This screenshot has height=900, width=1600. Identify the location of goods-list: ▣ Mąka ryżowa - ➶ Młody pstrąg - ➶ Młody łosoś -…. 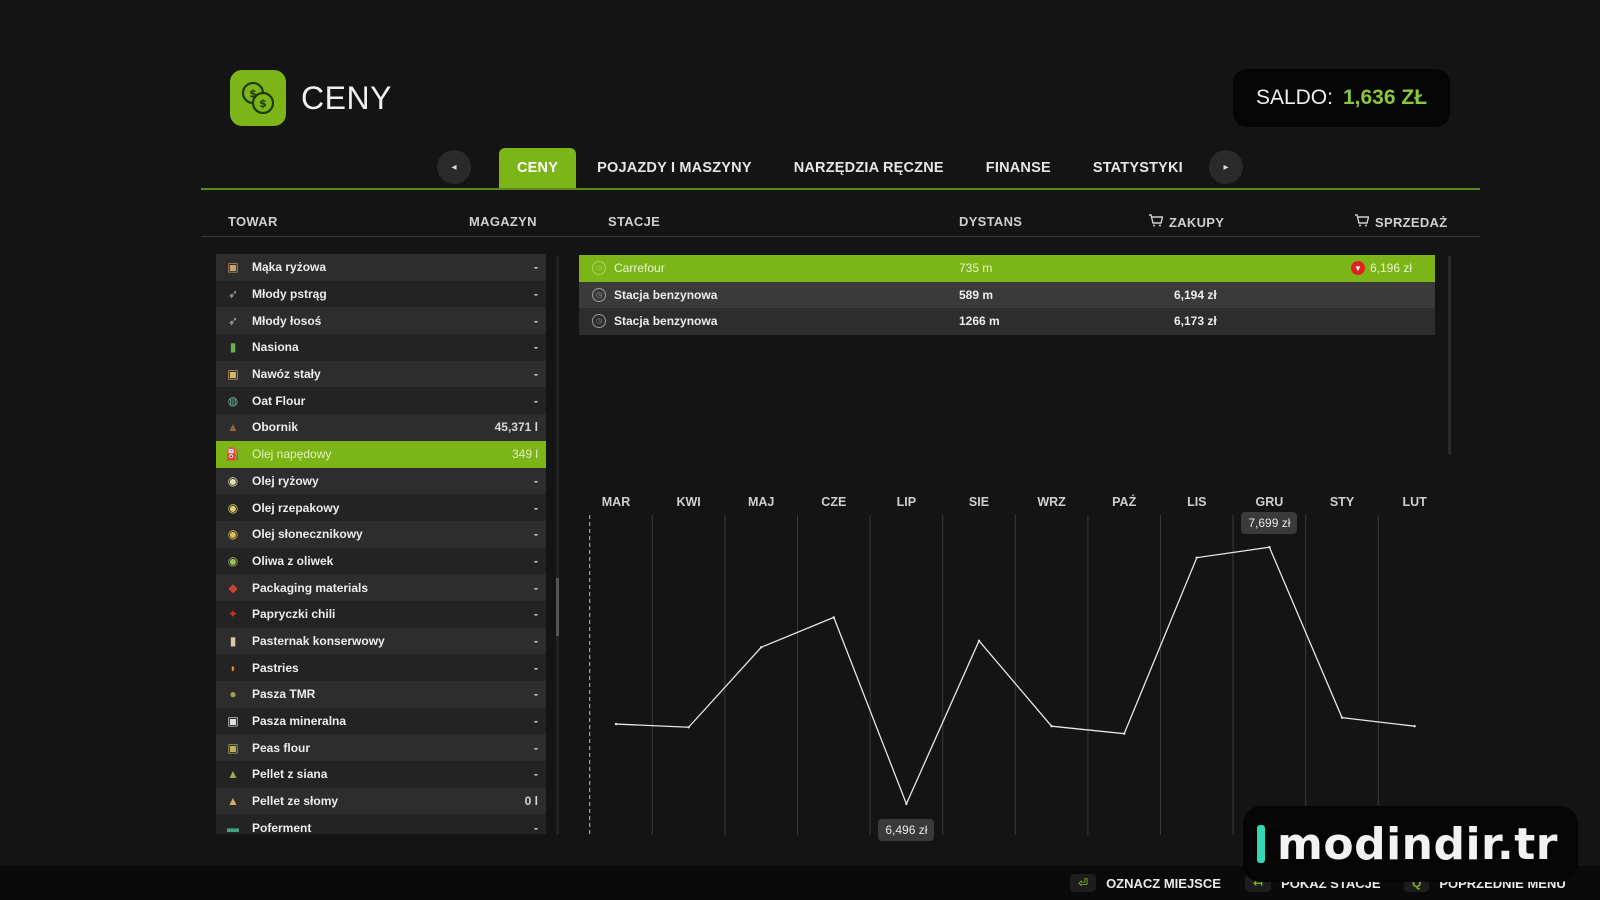
(381, 544).